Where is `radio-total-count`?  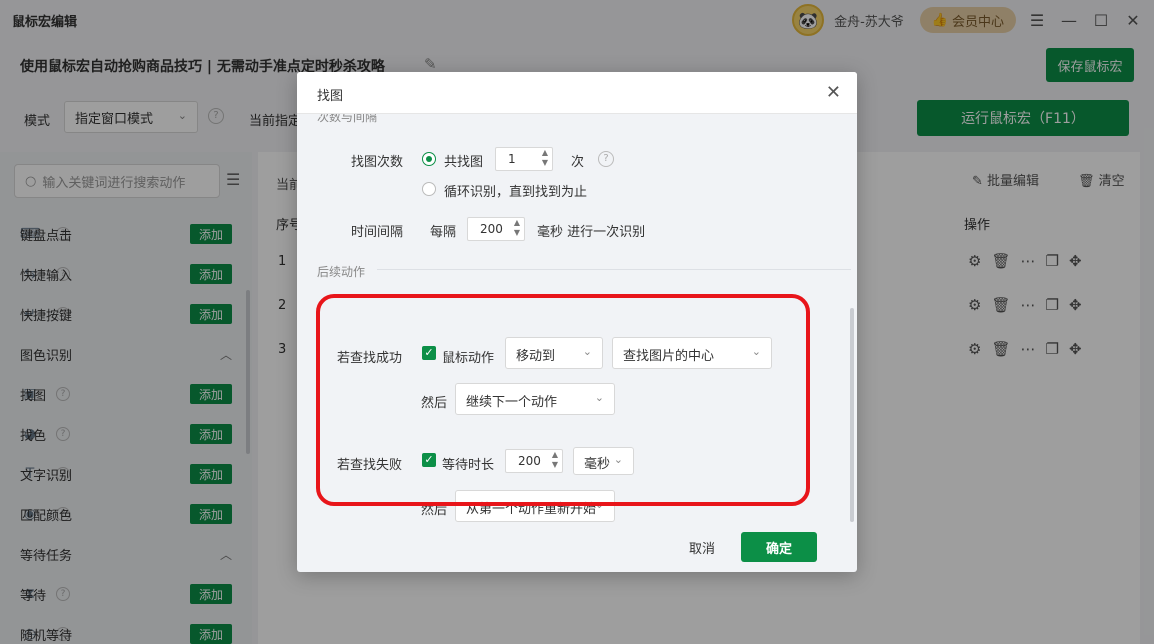
radio-total-count is located at coordinates (429, 159).